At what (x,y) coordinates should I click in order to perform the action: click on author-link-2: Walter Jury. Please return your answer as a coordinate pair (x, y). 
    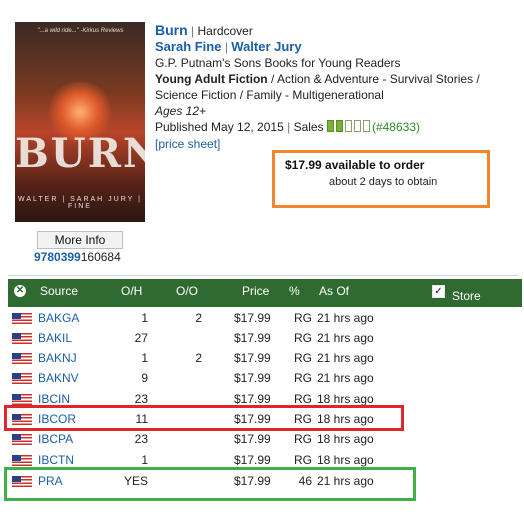
    Looking at the image, I should click on (266, 46).